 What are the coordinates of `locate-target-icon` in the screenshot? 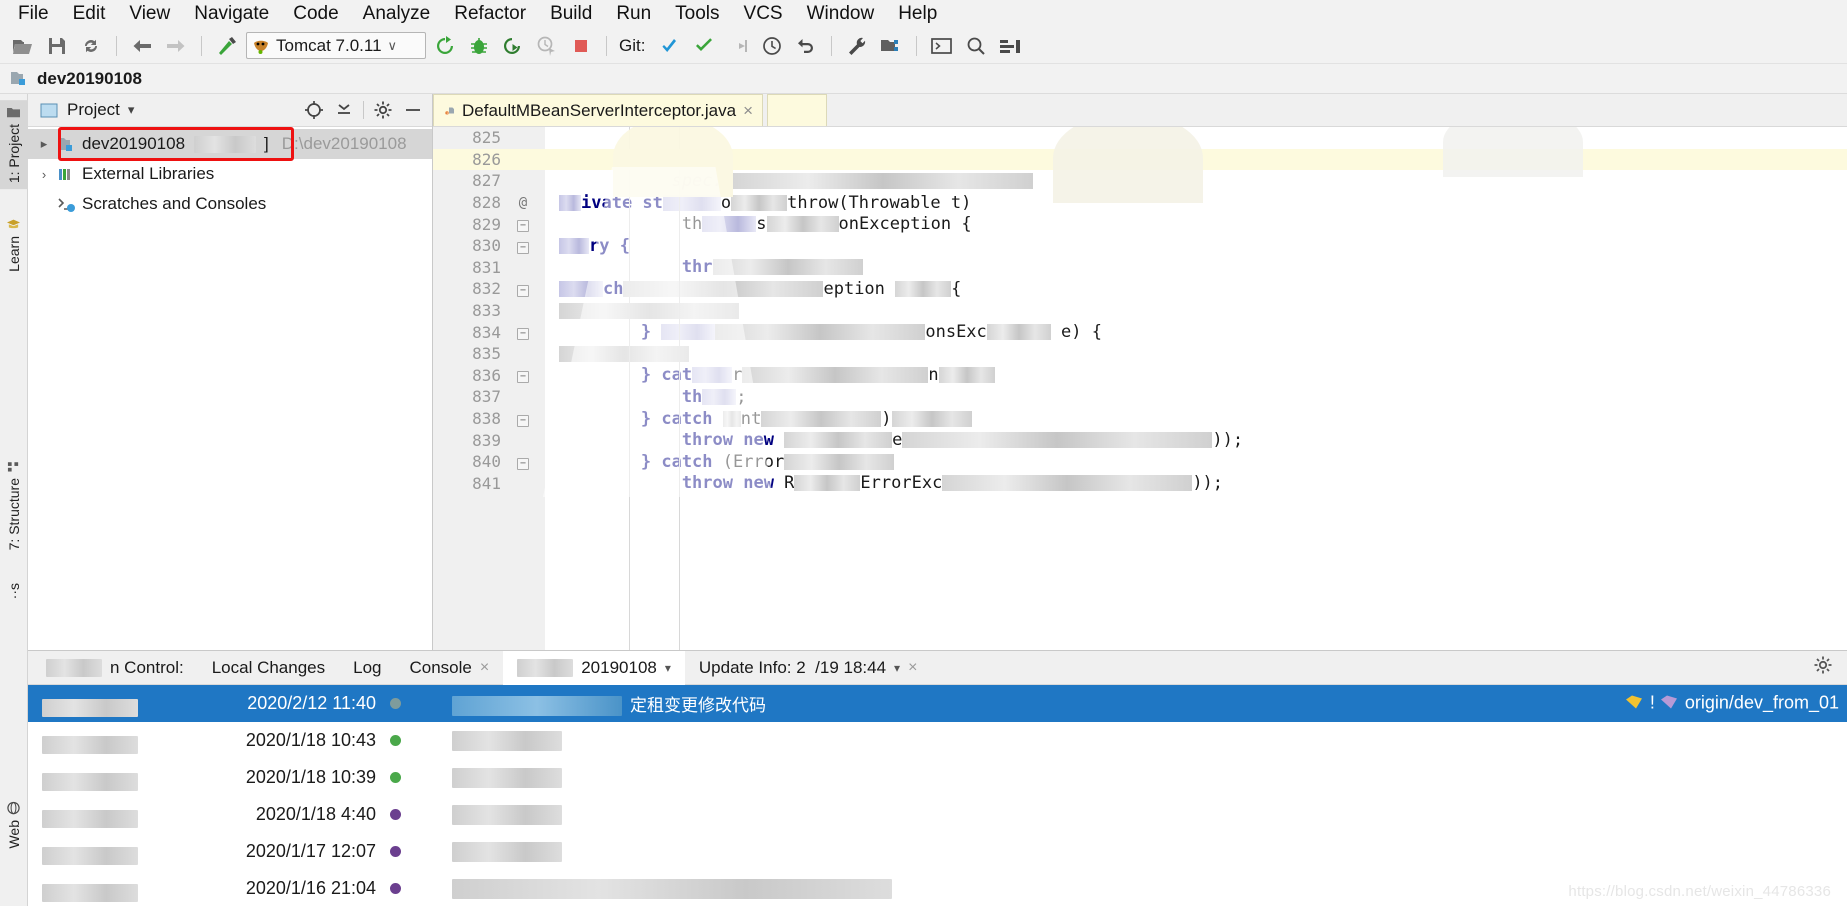 It's located at (314, 110).